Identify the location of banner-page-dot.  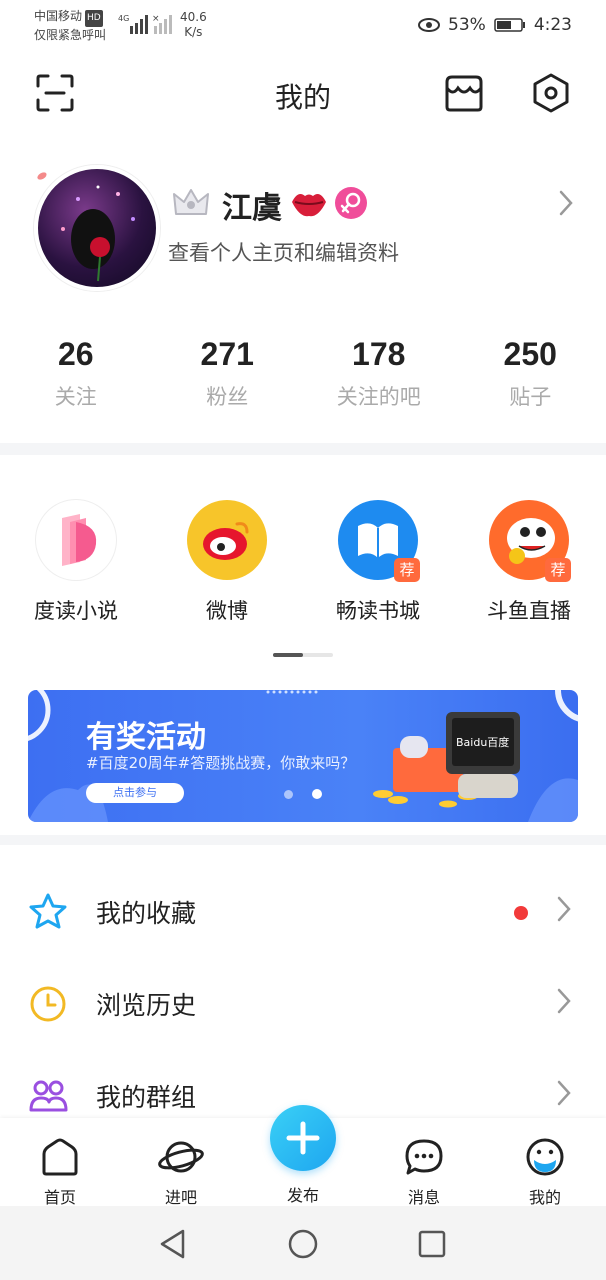
(288, 794).